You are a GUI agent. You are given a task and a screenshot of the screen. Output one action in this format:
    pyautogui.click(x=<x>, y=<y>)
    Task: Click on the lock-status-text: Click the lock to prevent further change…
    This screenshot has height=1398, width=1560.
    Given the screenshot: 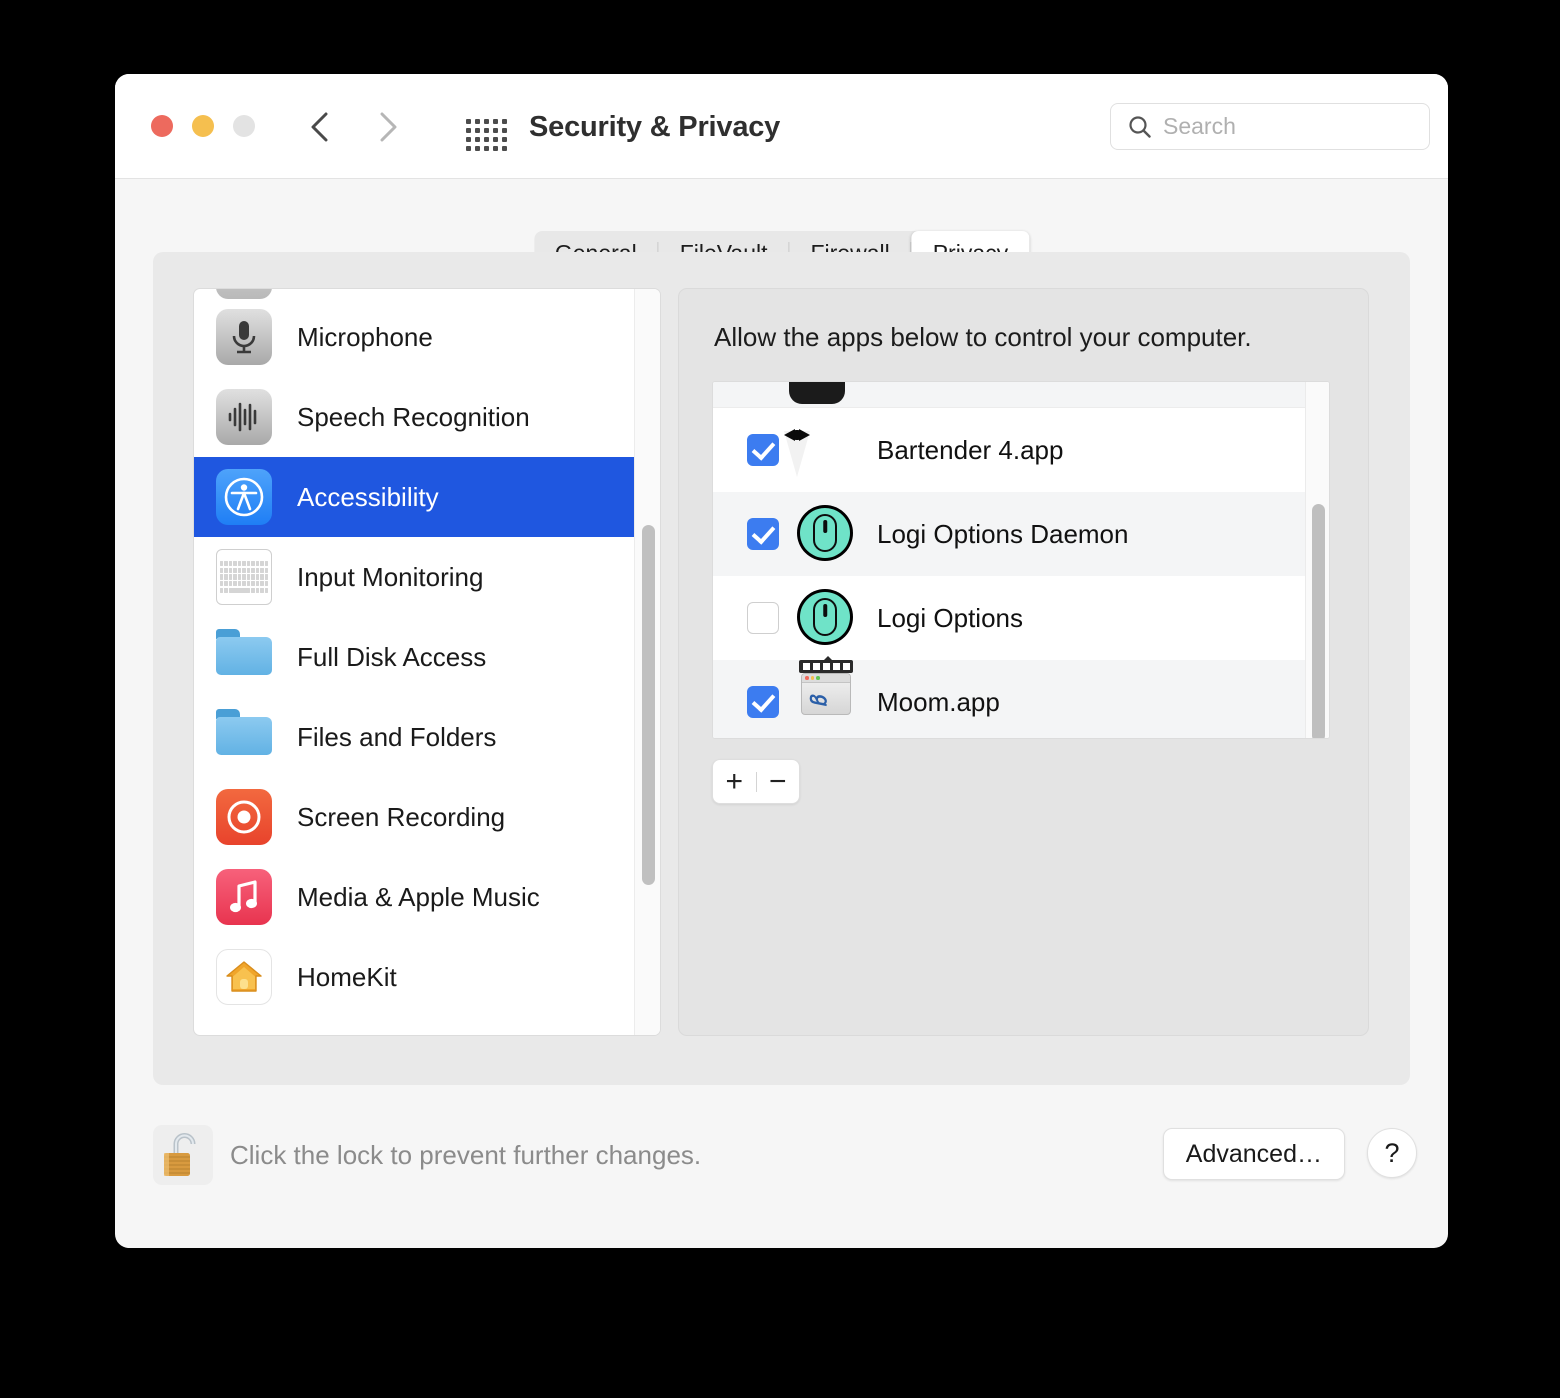 What is the action you would take?
    pyautogui.click(x=466, y=1155)
    